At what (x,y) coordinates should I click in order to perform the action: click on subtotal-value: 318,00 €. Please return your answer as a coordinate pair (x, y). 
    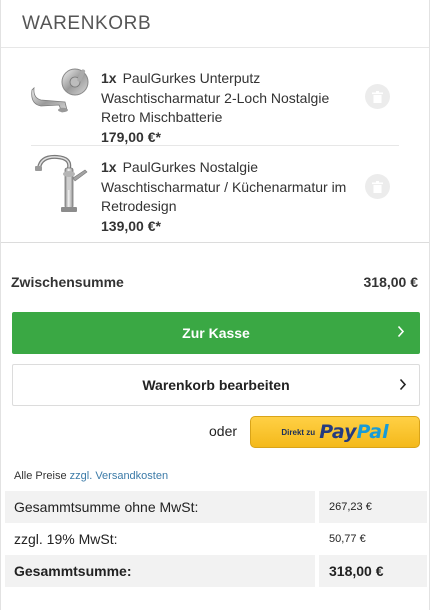
    Looking at the image, I should click on (391, 282).